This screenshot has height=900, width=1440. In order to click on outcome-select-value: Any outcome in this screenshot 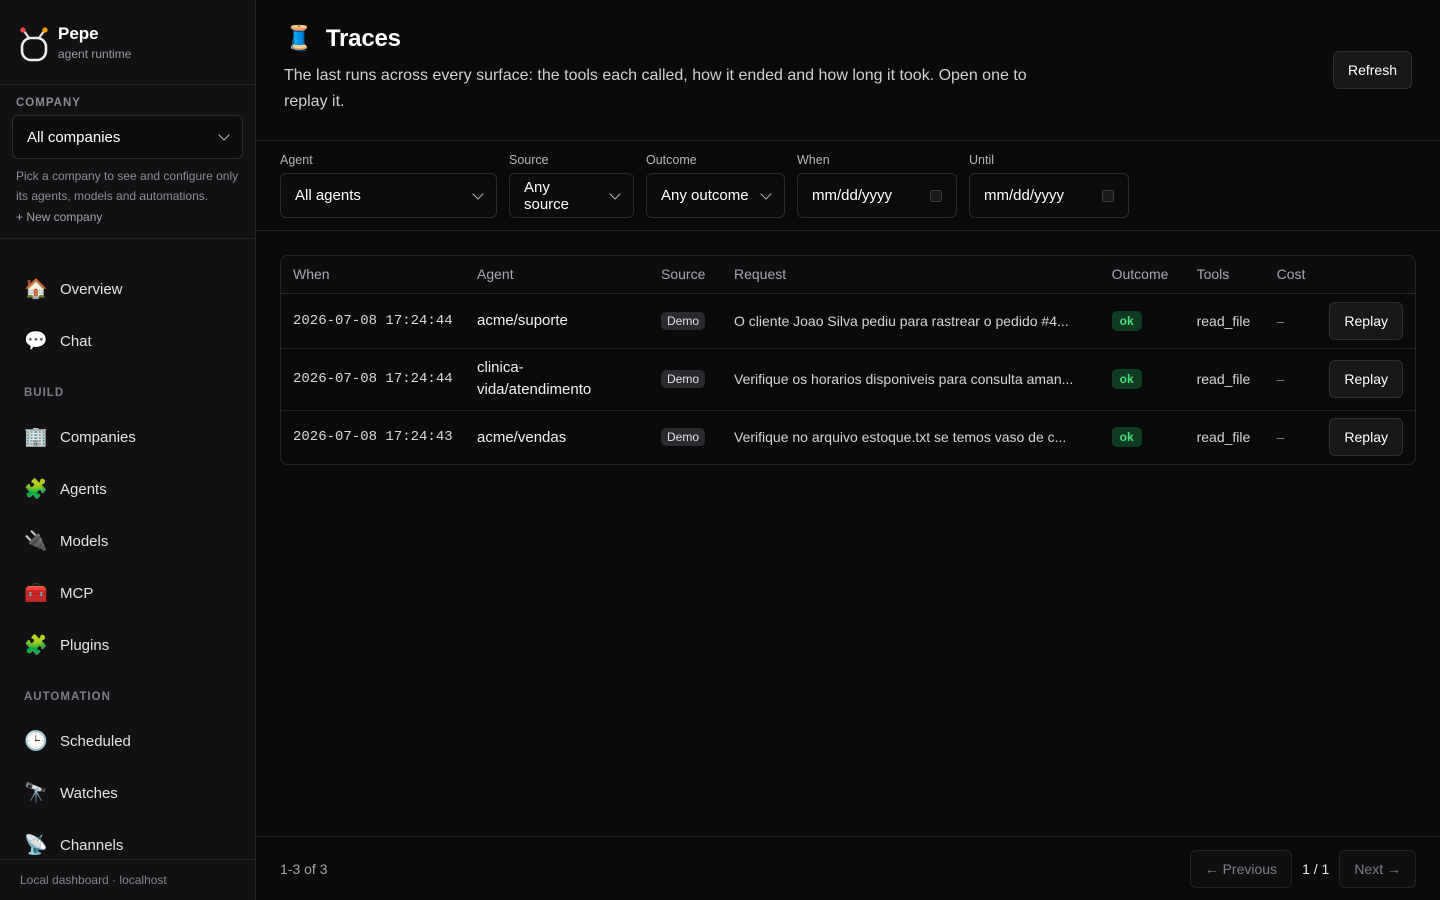, I will do `click(705, 195)`.